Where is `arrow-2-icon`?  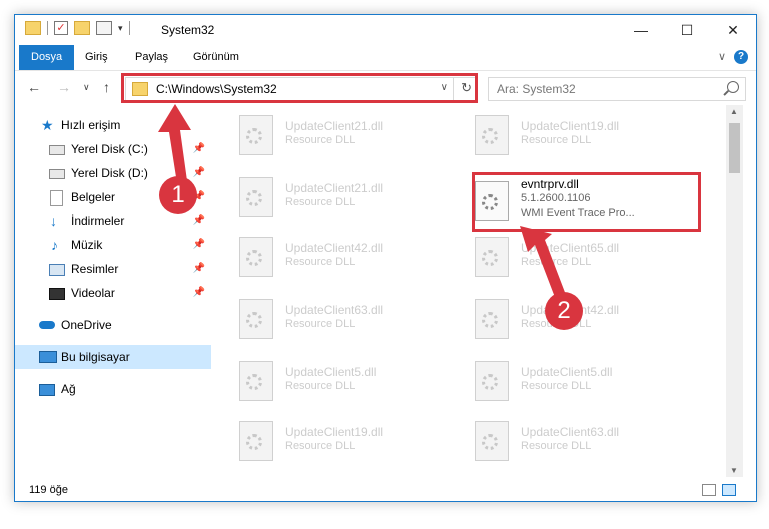
arrow-2-icon is located at coordinates (543, 263).